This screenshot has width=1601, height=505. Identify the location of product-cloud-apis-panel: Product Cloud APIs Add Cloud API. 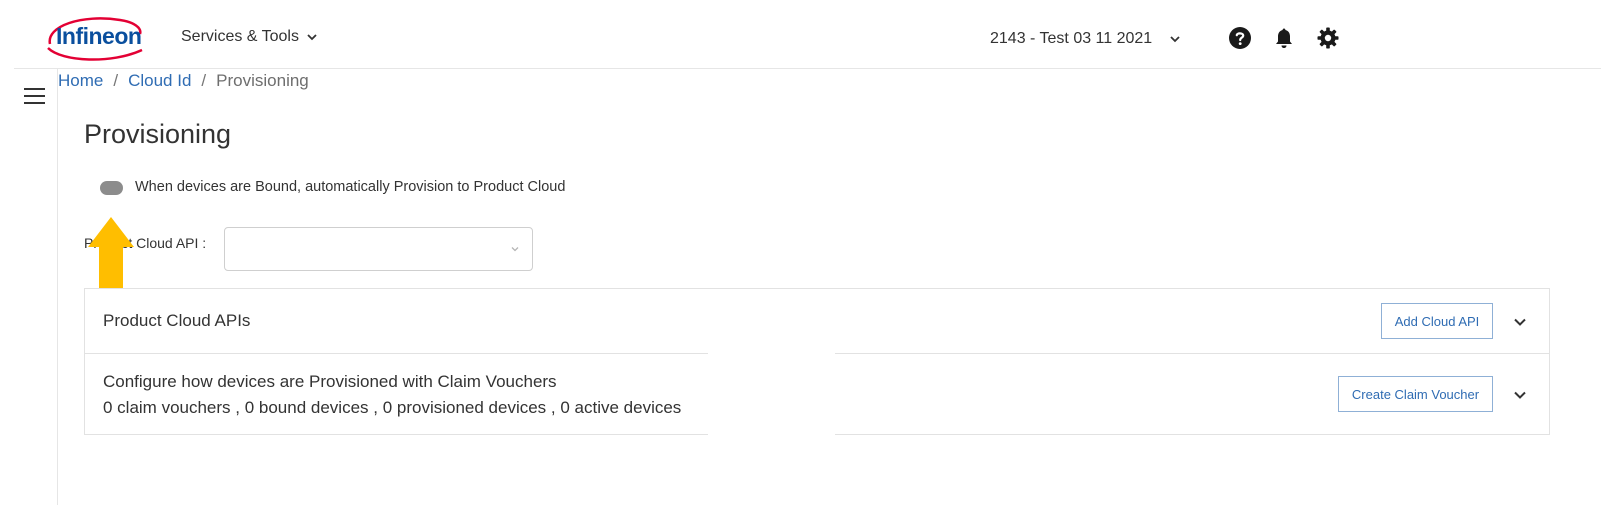
(817, 321).